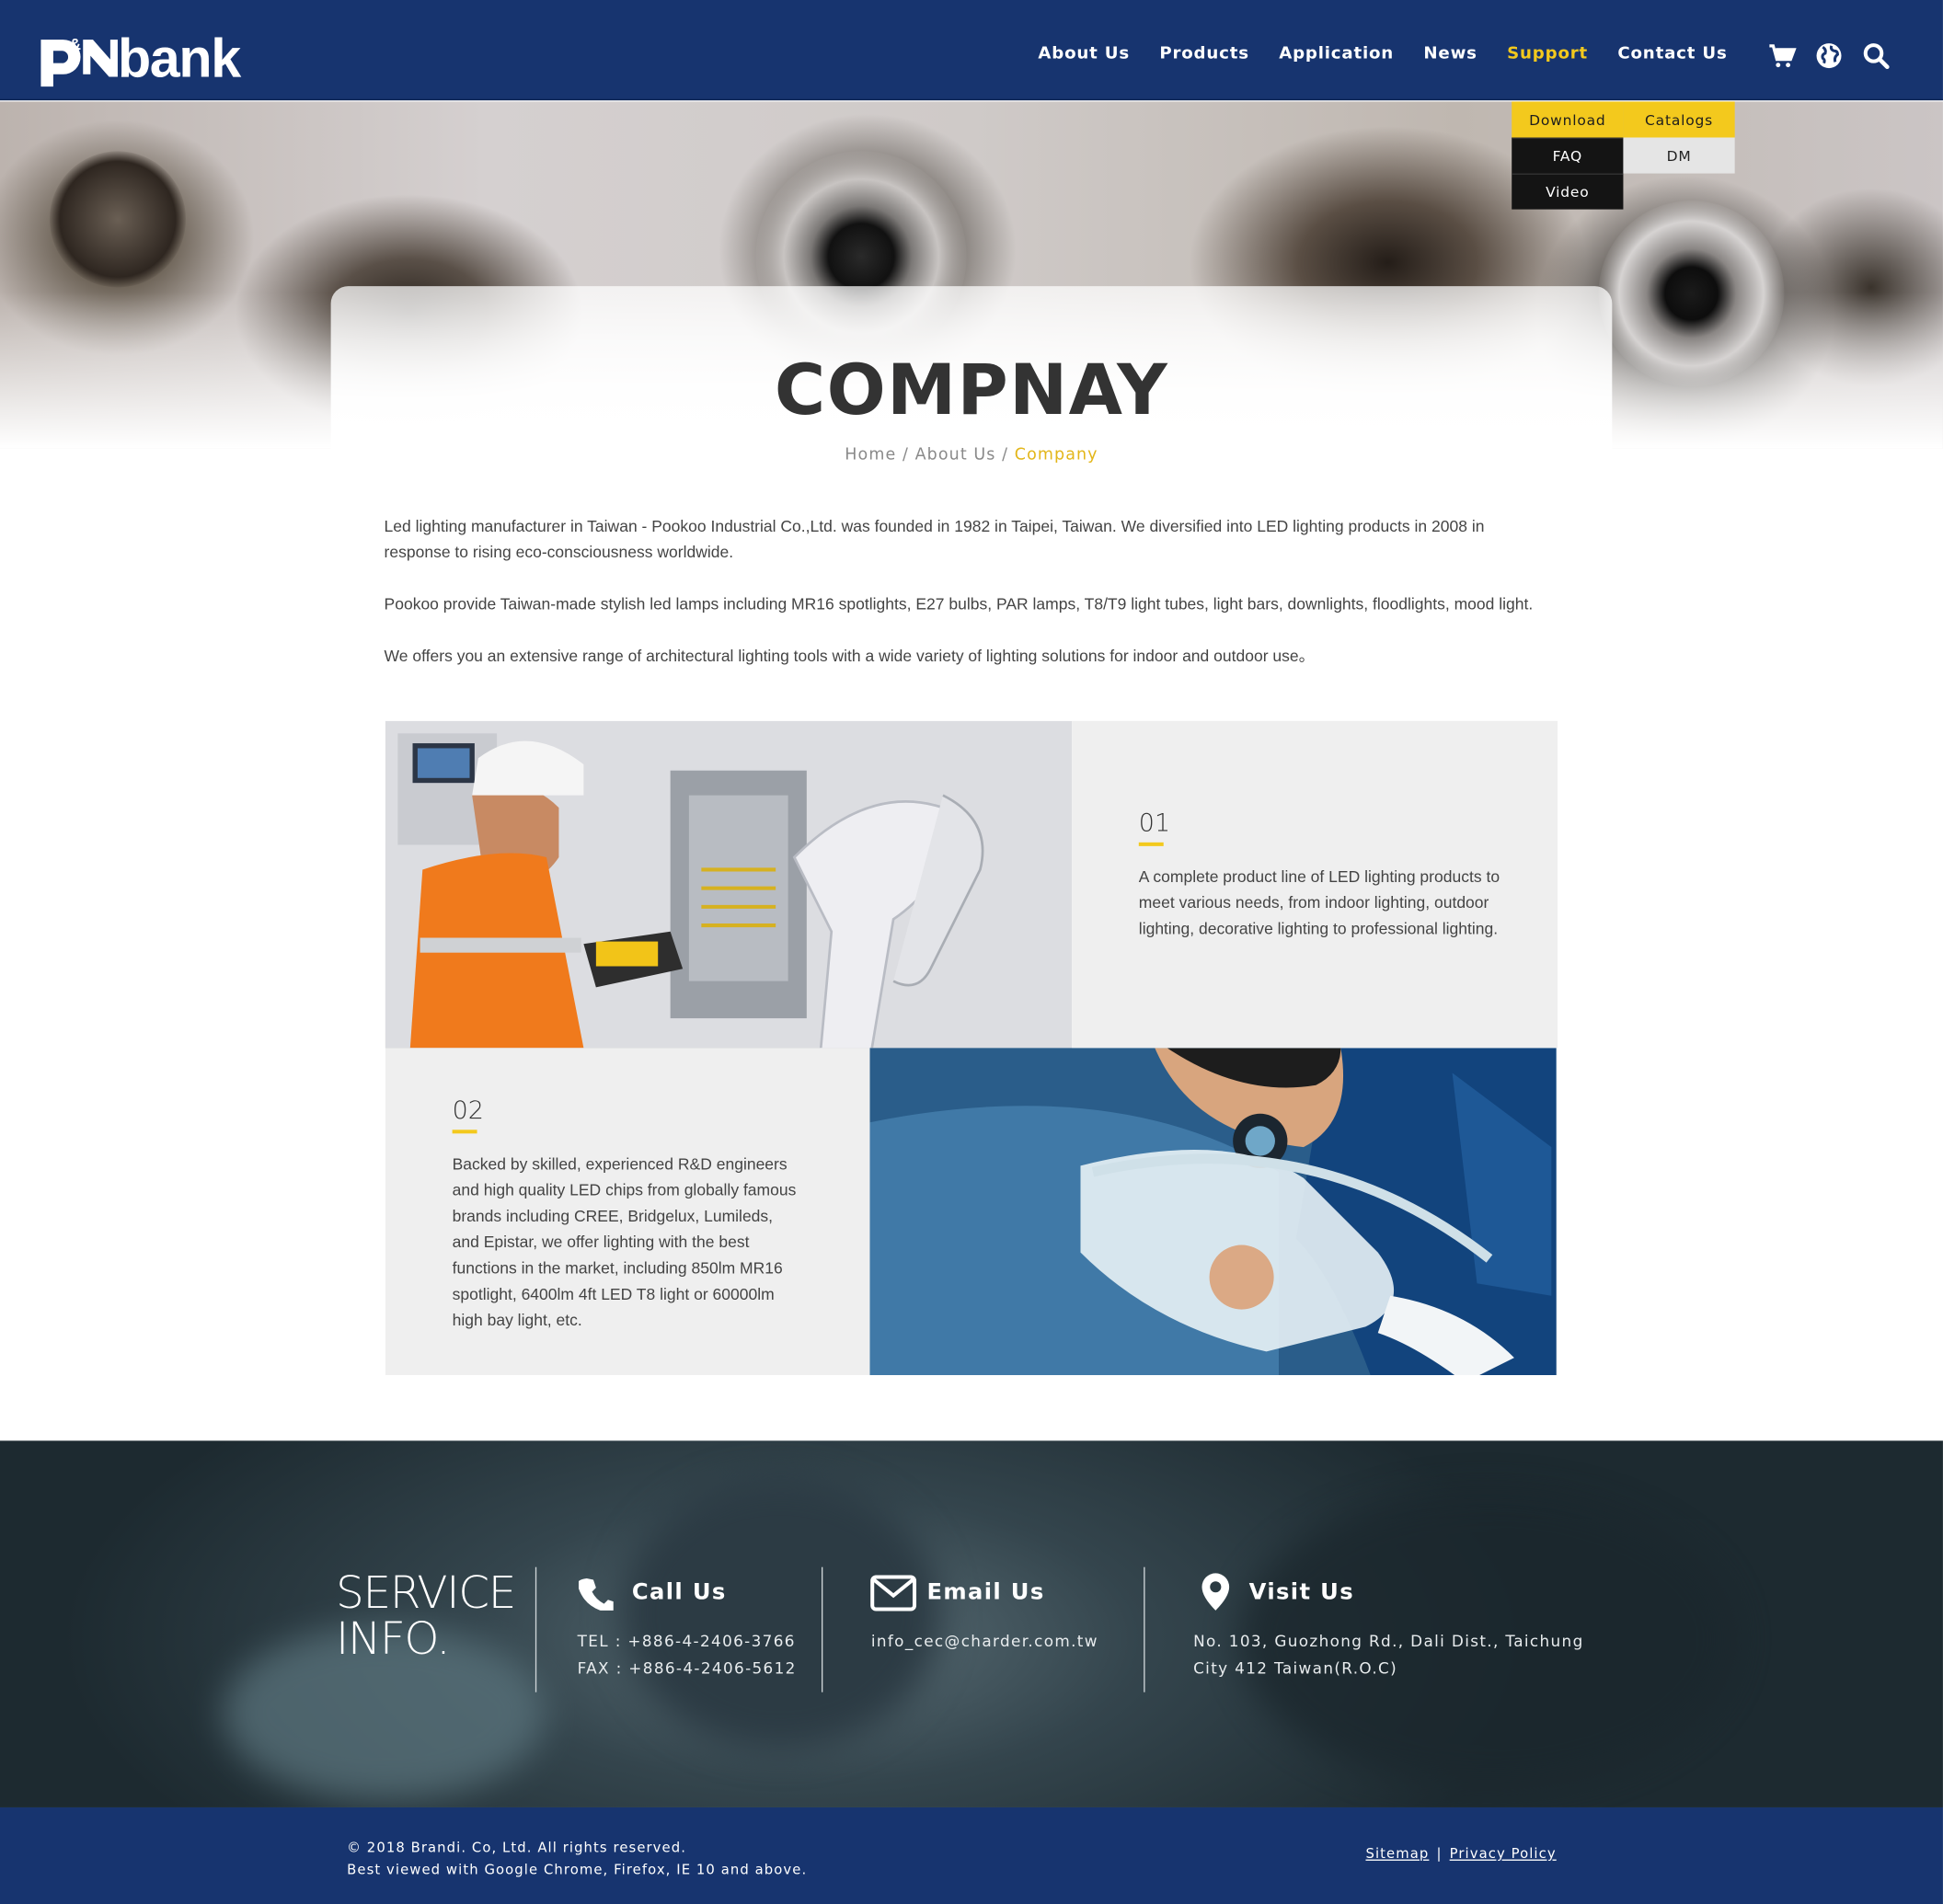 The width and height of the screenshot is (1943, 1904). I want to click on page-title: COMPNAY, so click(971, 390).